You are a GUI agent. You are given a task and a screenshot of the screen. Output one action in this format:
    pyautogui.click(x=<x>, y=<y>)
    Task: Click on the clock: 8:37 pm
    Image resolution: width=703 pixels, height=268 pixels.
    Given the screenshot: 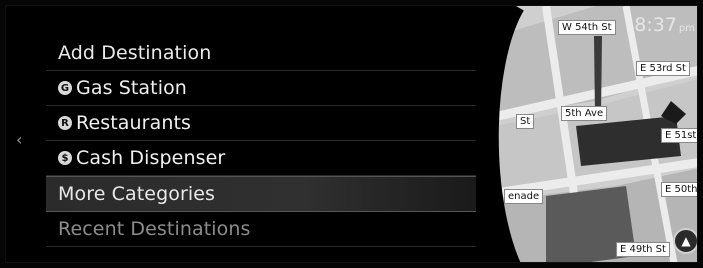 What is the action you would take?
    pyautogui.click(x=664, y=25)
    